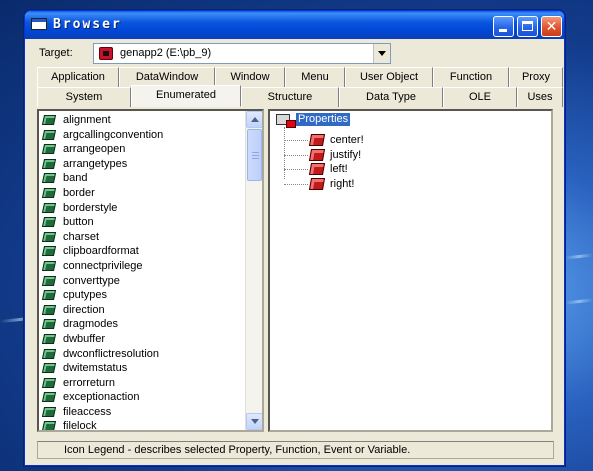 The height and width of the screenshot is (471, 593). Describe the element at coordinates (80, 426) in the screenshot. I see `list-item-label: filelock` at that location.